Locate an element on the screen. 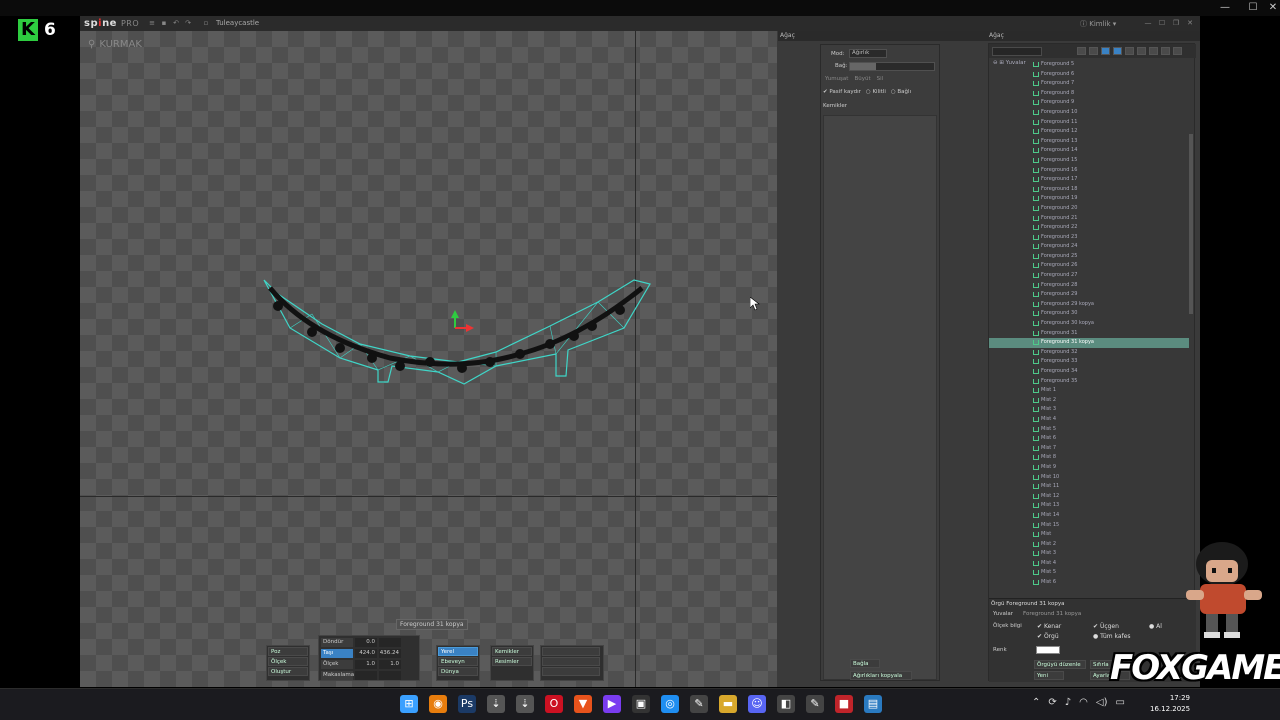  hierarchy-item: Mist 4 is located at coordinates (1089, 564).